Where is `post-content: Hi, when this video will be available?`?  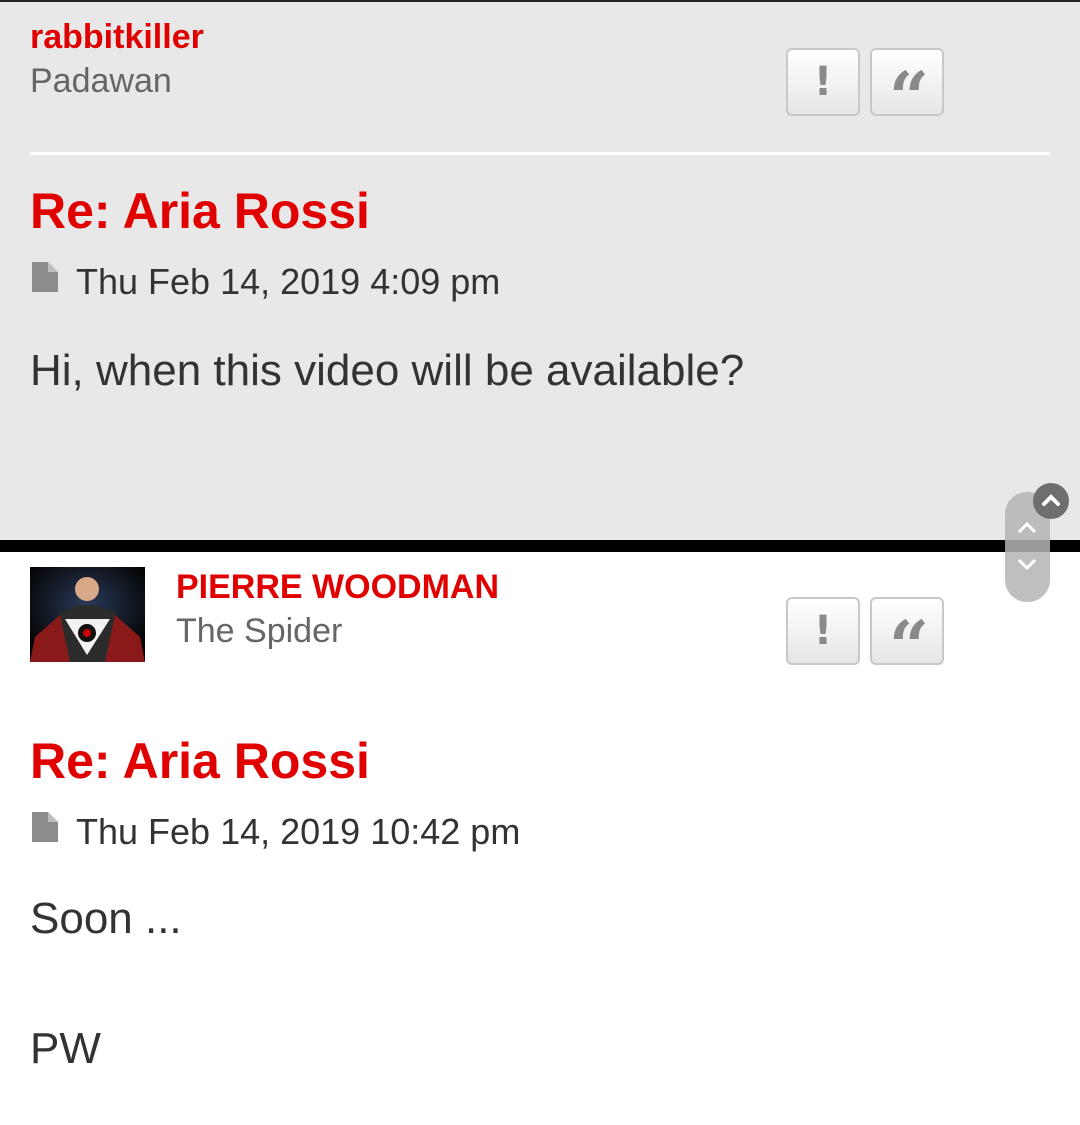 post-content: Hi, when this video will be available? is located at coordinates (387, 370).